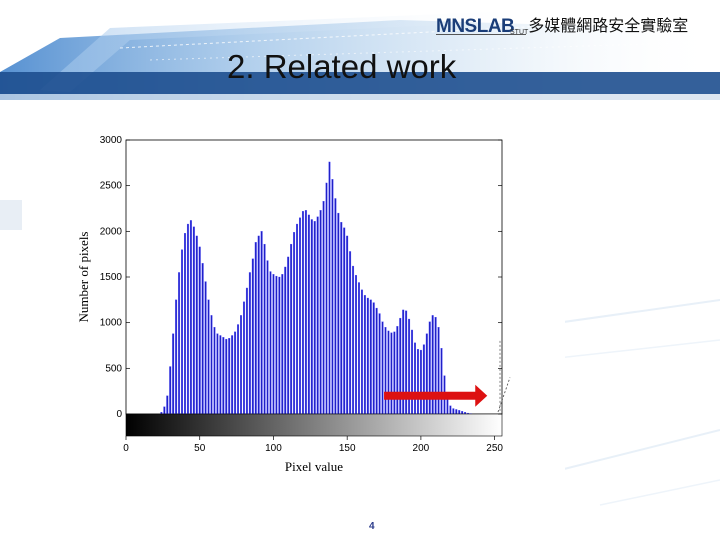 The width and height of the screenshot is (720, 540). Describe the element at coordinates (111, 231) in the screenshot. I see `y-tick-label: 2000` at that location.